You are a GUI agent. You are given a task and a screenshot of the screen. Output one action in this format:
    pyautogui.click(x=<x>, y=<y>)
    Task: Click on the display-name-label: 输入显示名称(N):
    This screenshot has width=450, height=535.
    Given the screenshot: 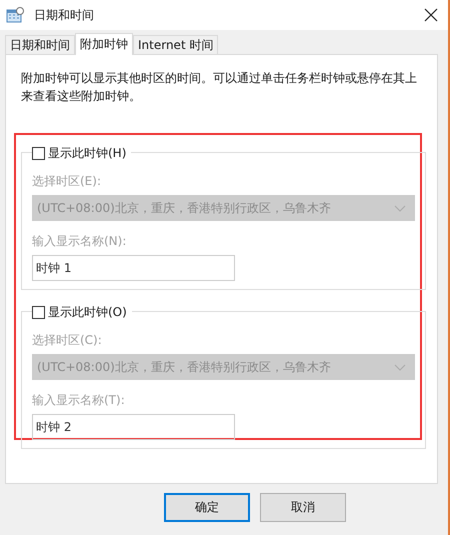 What is the action you would take?
    pyautogui.click(x=80, y=241)
    